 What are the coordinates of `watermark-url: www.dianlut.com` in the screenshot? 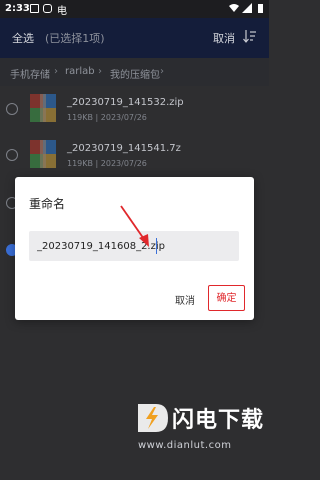 It's located at (185, 445).